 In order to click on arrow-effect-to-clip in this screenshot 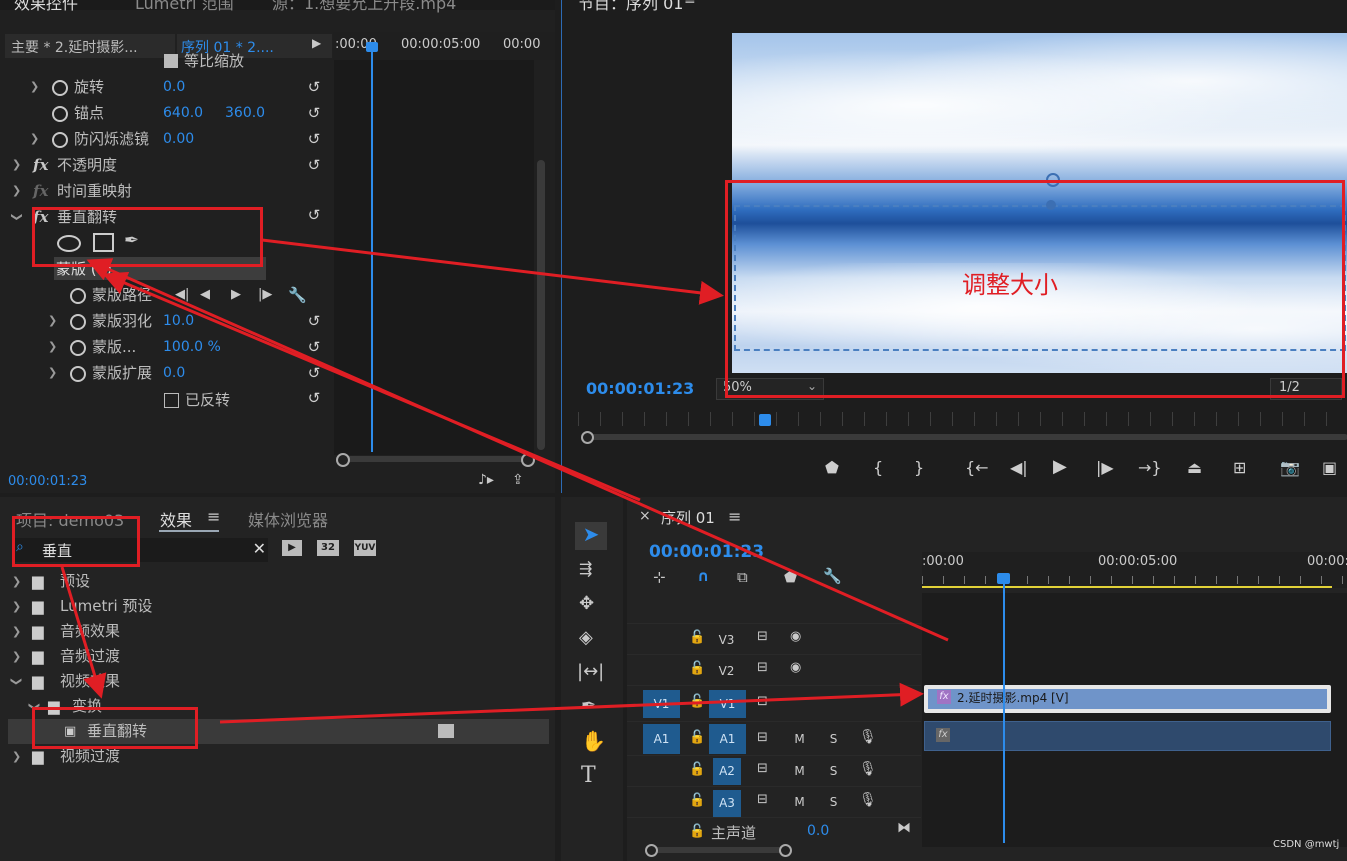, I will do `click(571, 703)`.